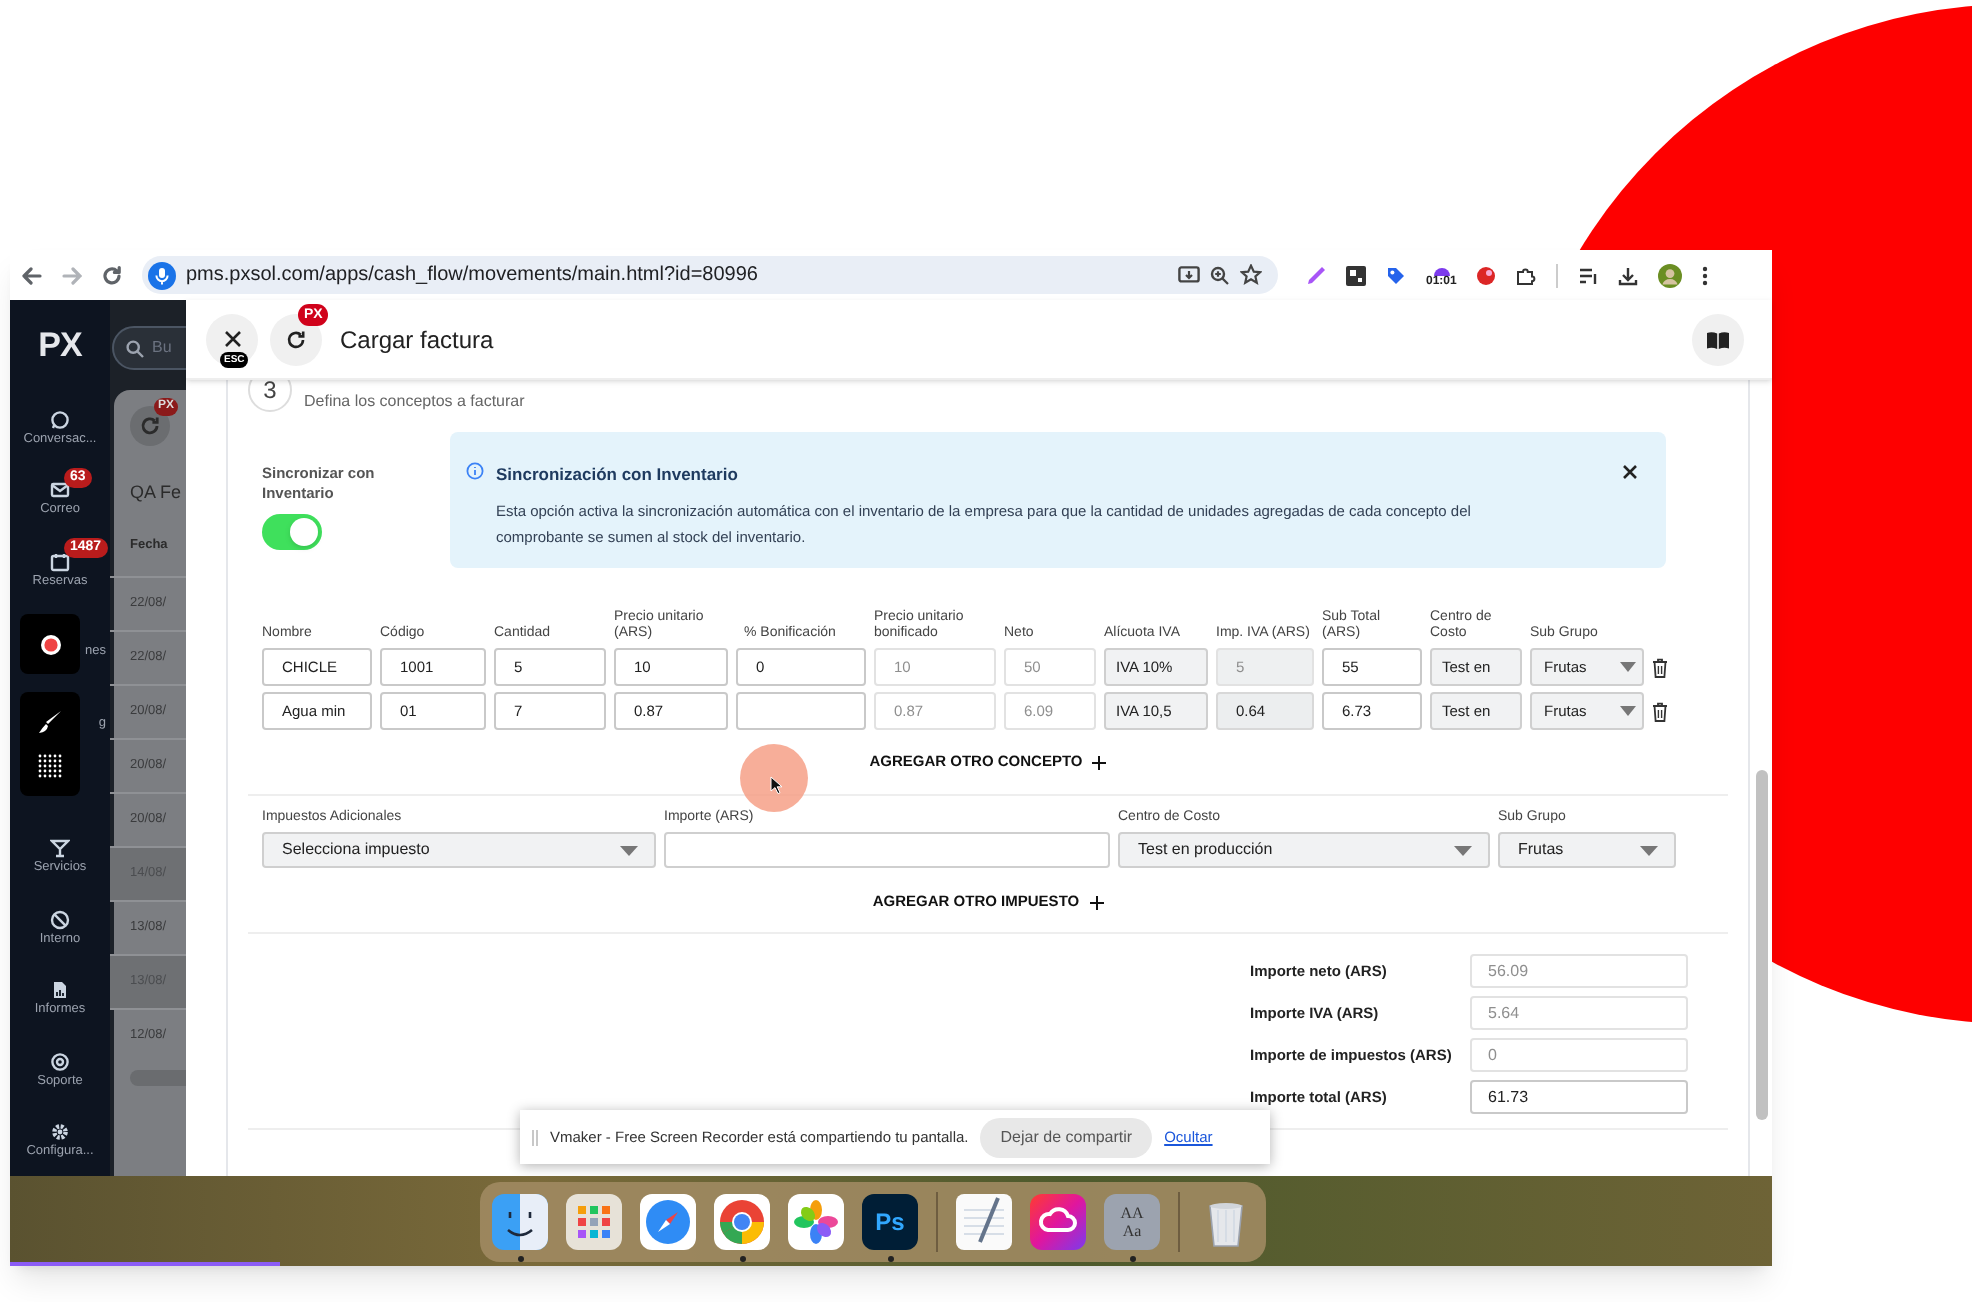 The height and width of the screenshot is (1302, 1972). I want to click on support-icon, so click(60, 1061).